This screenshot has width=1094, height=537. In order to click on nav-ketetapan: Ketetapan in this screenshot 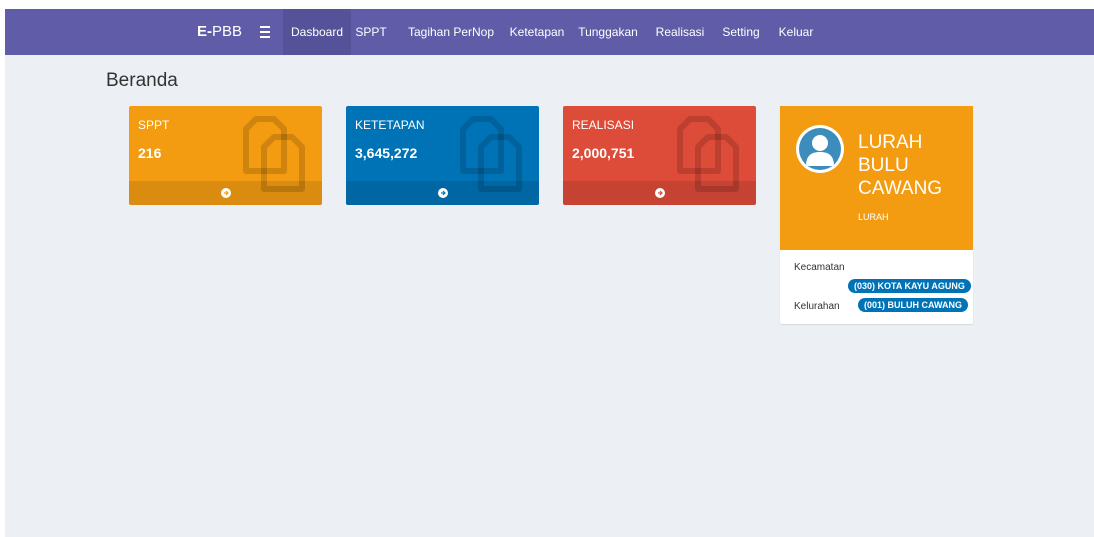, I will do `click(537, 32)`.